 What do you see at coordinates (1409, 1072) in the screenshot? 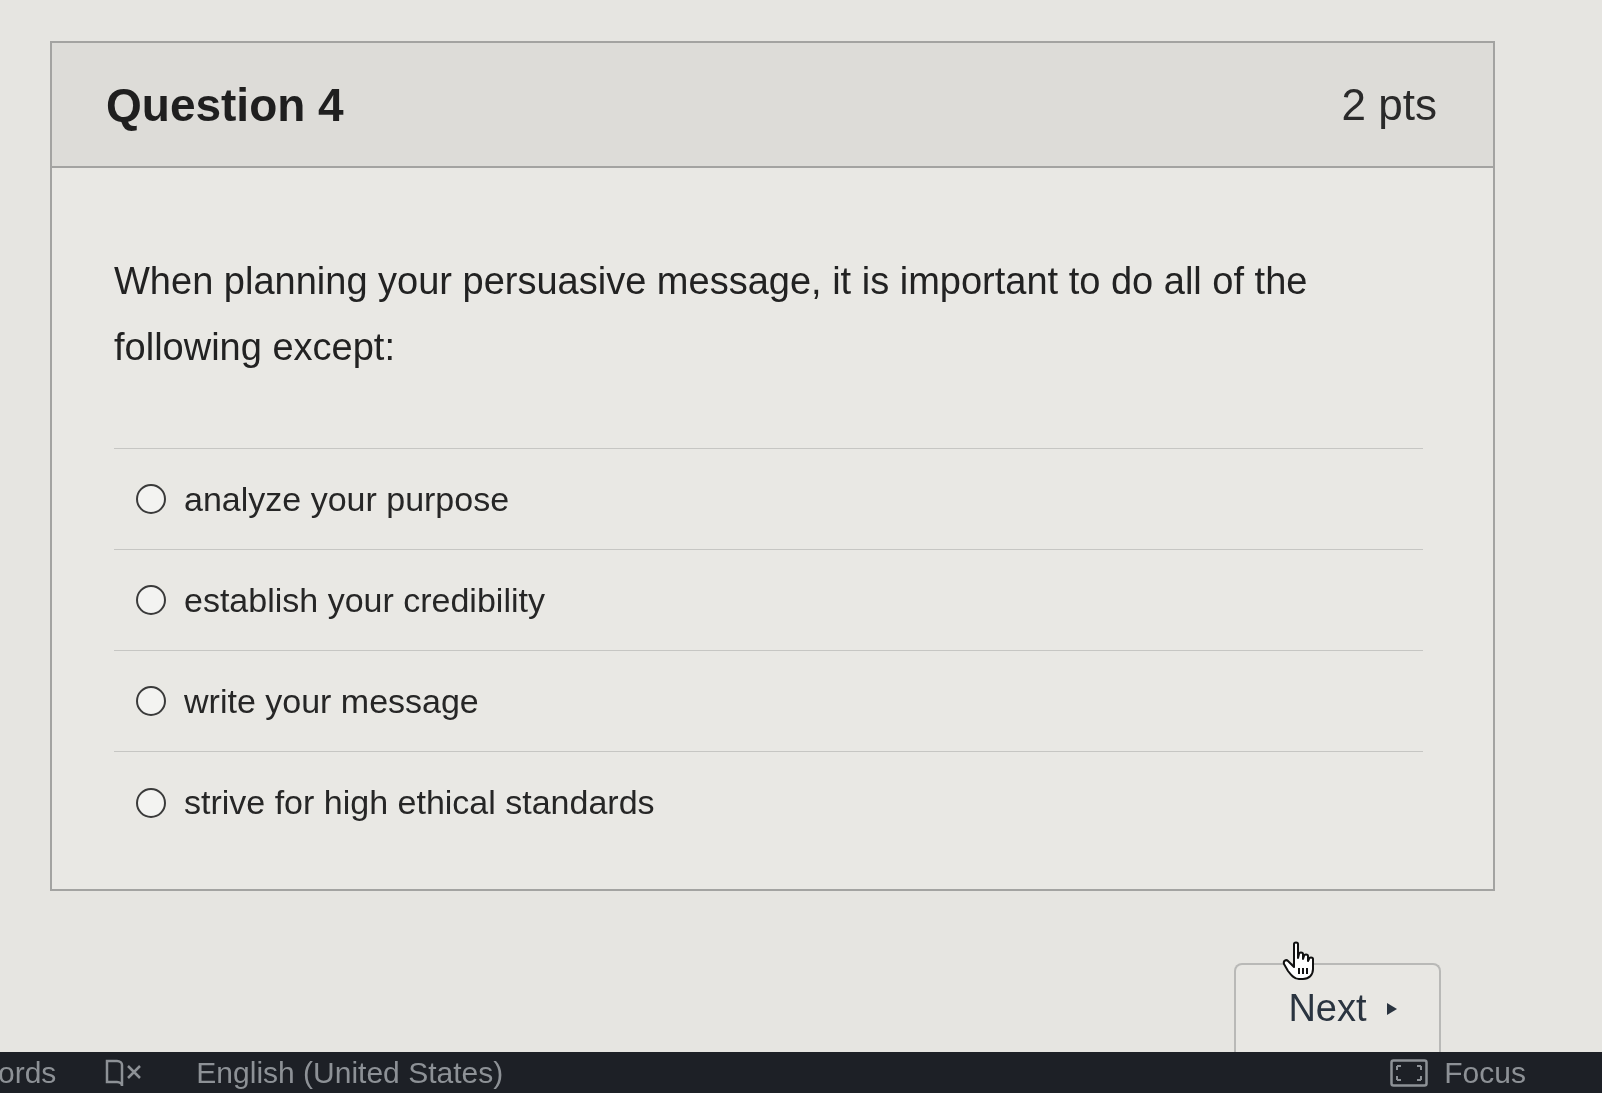
I see `focus-frame-icon` at bounding box center [1409, 1072].